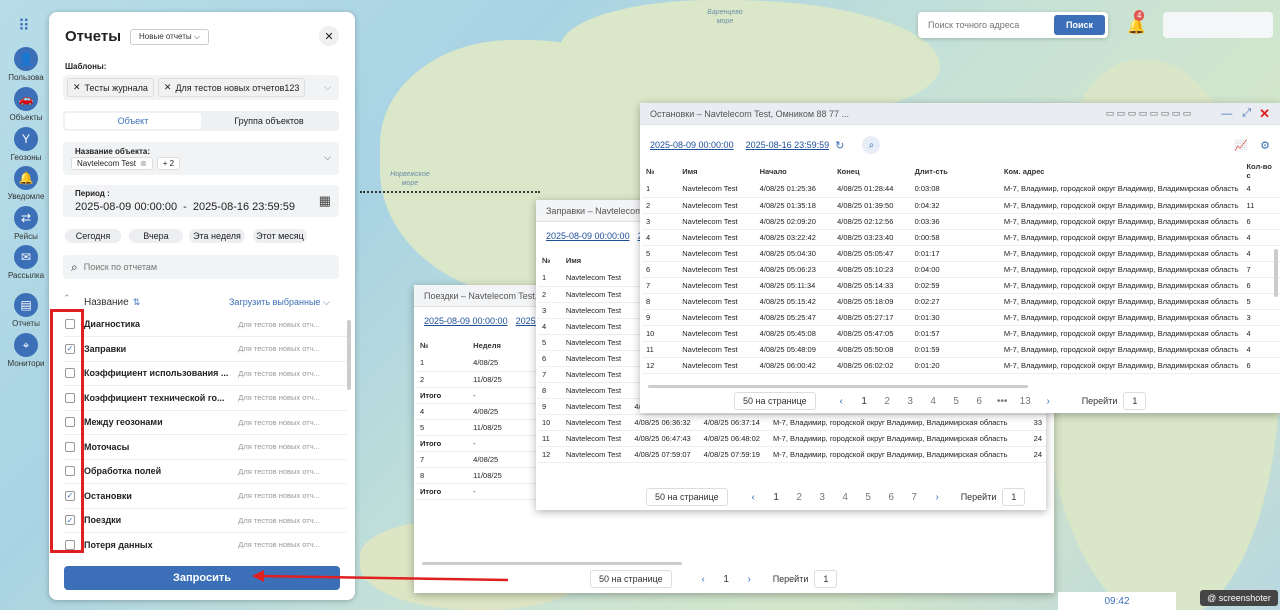 The image size is (1280, 610). Describe the element at coordinates (795, 171) in the screenshot. I see `stops-col-start: Начало` at that location.